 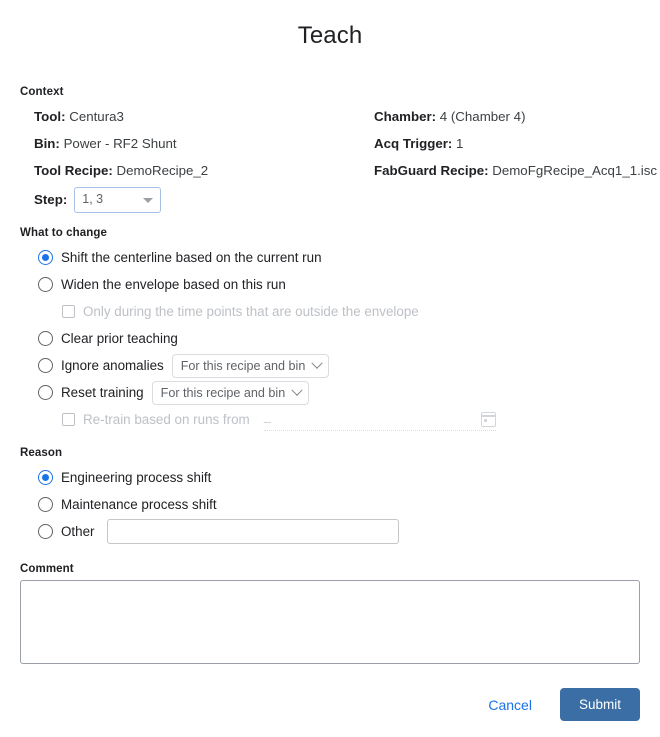 What do you see at coordinates (45, 338) in the screenshot?
I see `radio-clear-prior-teaching` at bounding box center [45, 338].